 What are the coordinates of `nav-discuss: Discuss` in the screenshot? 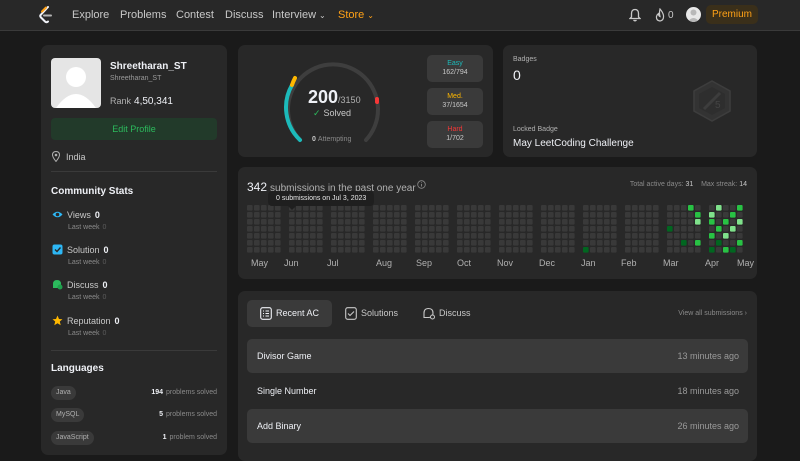 It's located at (244, 15).